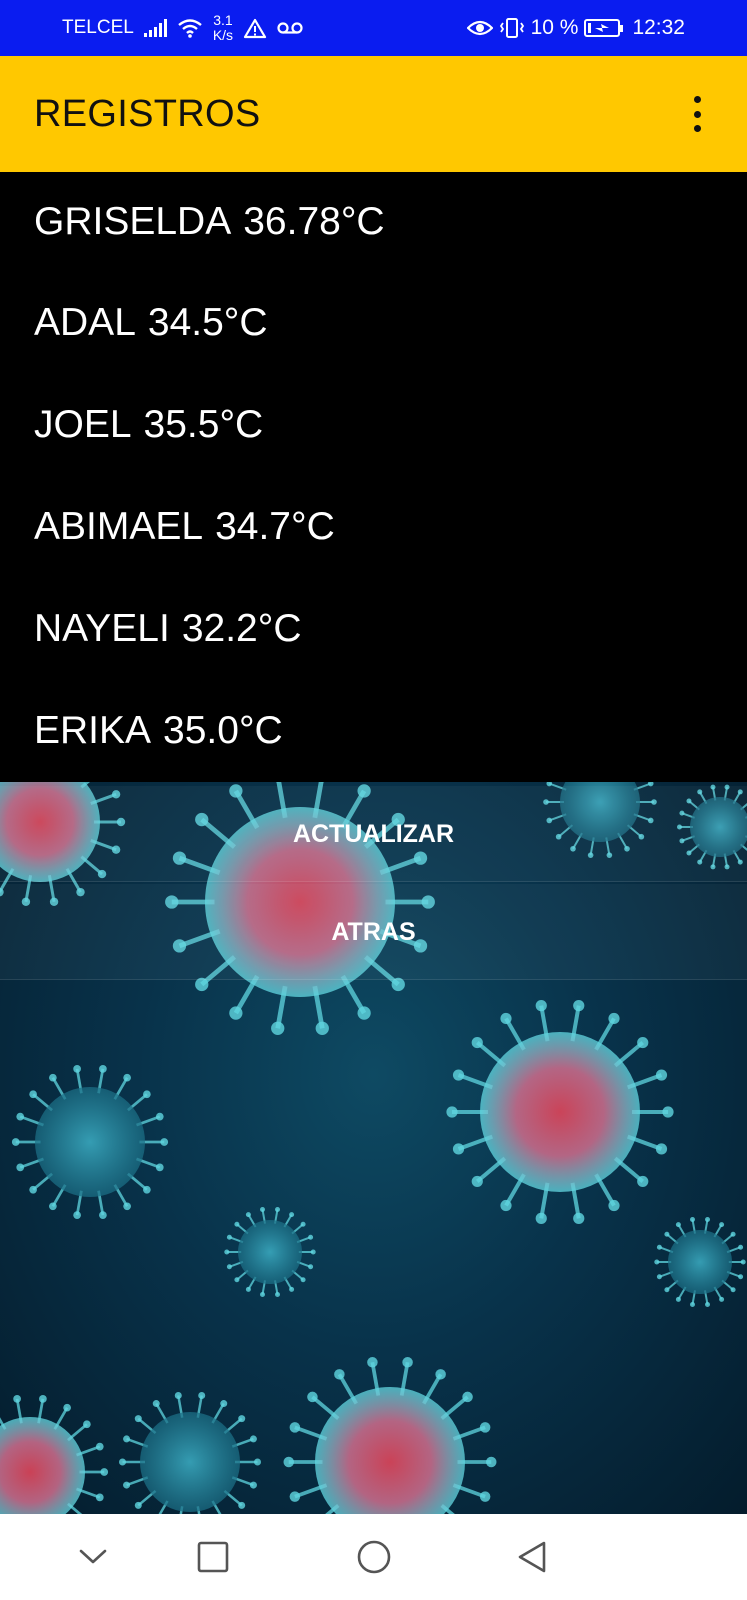  I want to click on record-temperature: 34.7°C, so click(275, 526).